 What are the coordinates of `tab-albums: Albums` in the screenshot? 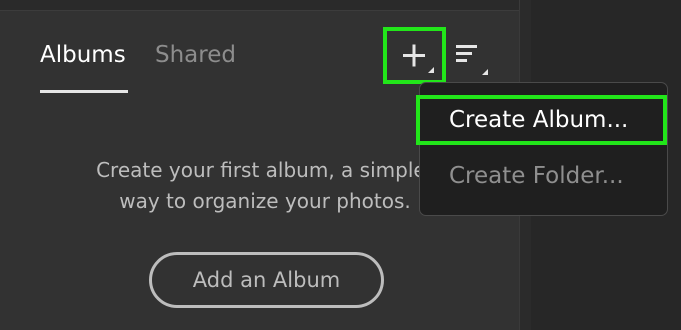 It's located at (83, 55).